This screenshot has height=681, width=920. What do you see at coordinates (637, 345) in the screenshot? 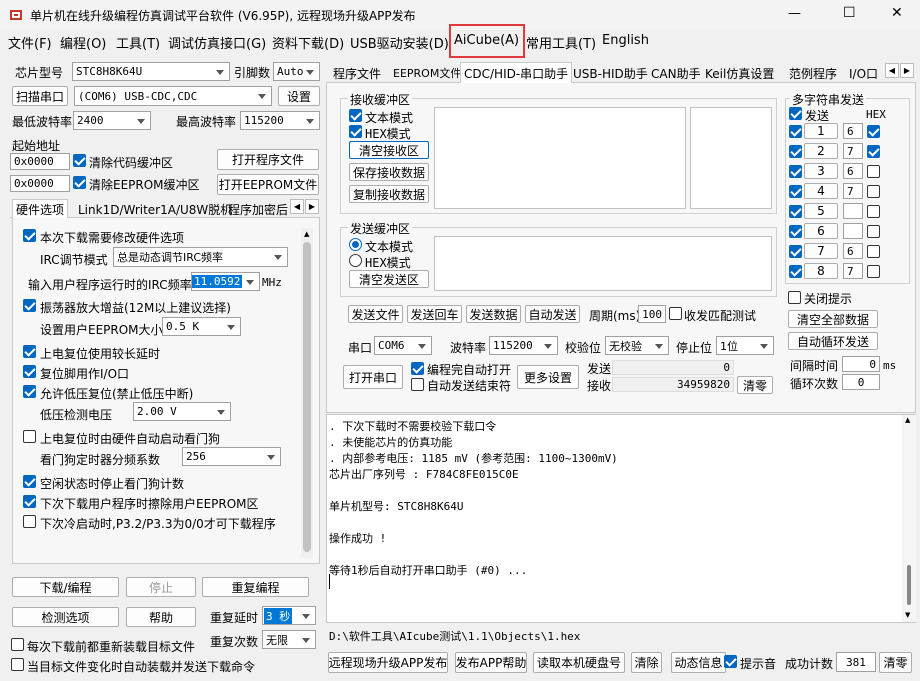
I see `parity-select: 无校验` at bounding box center [637, 345].